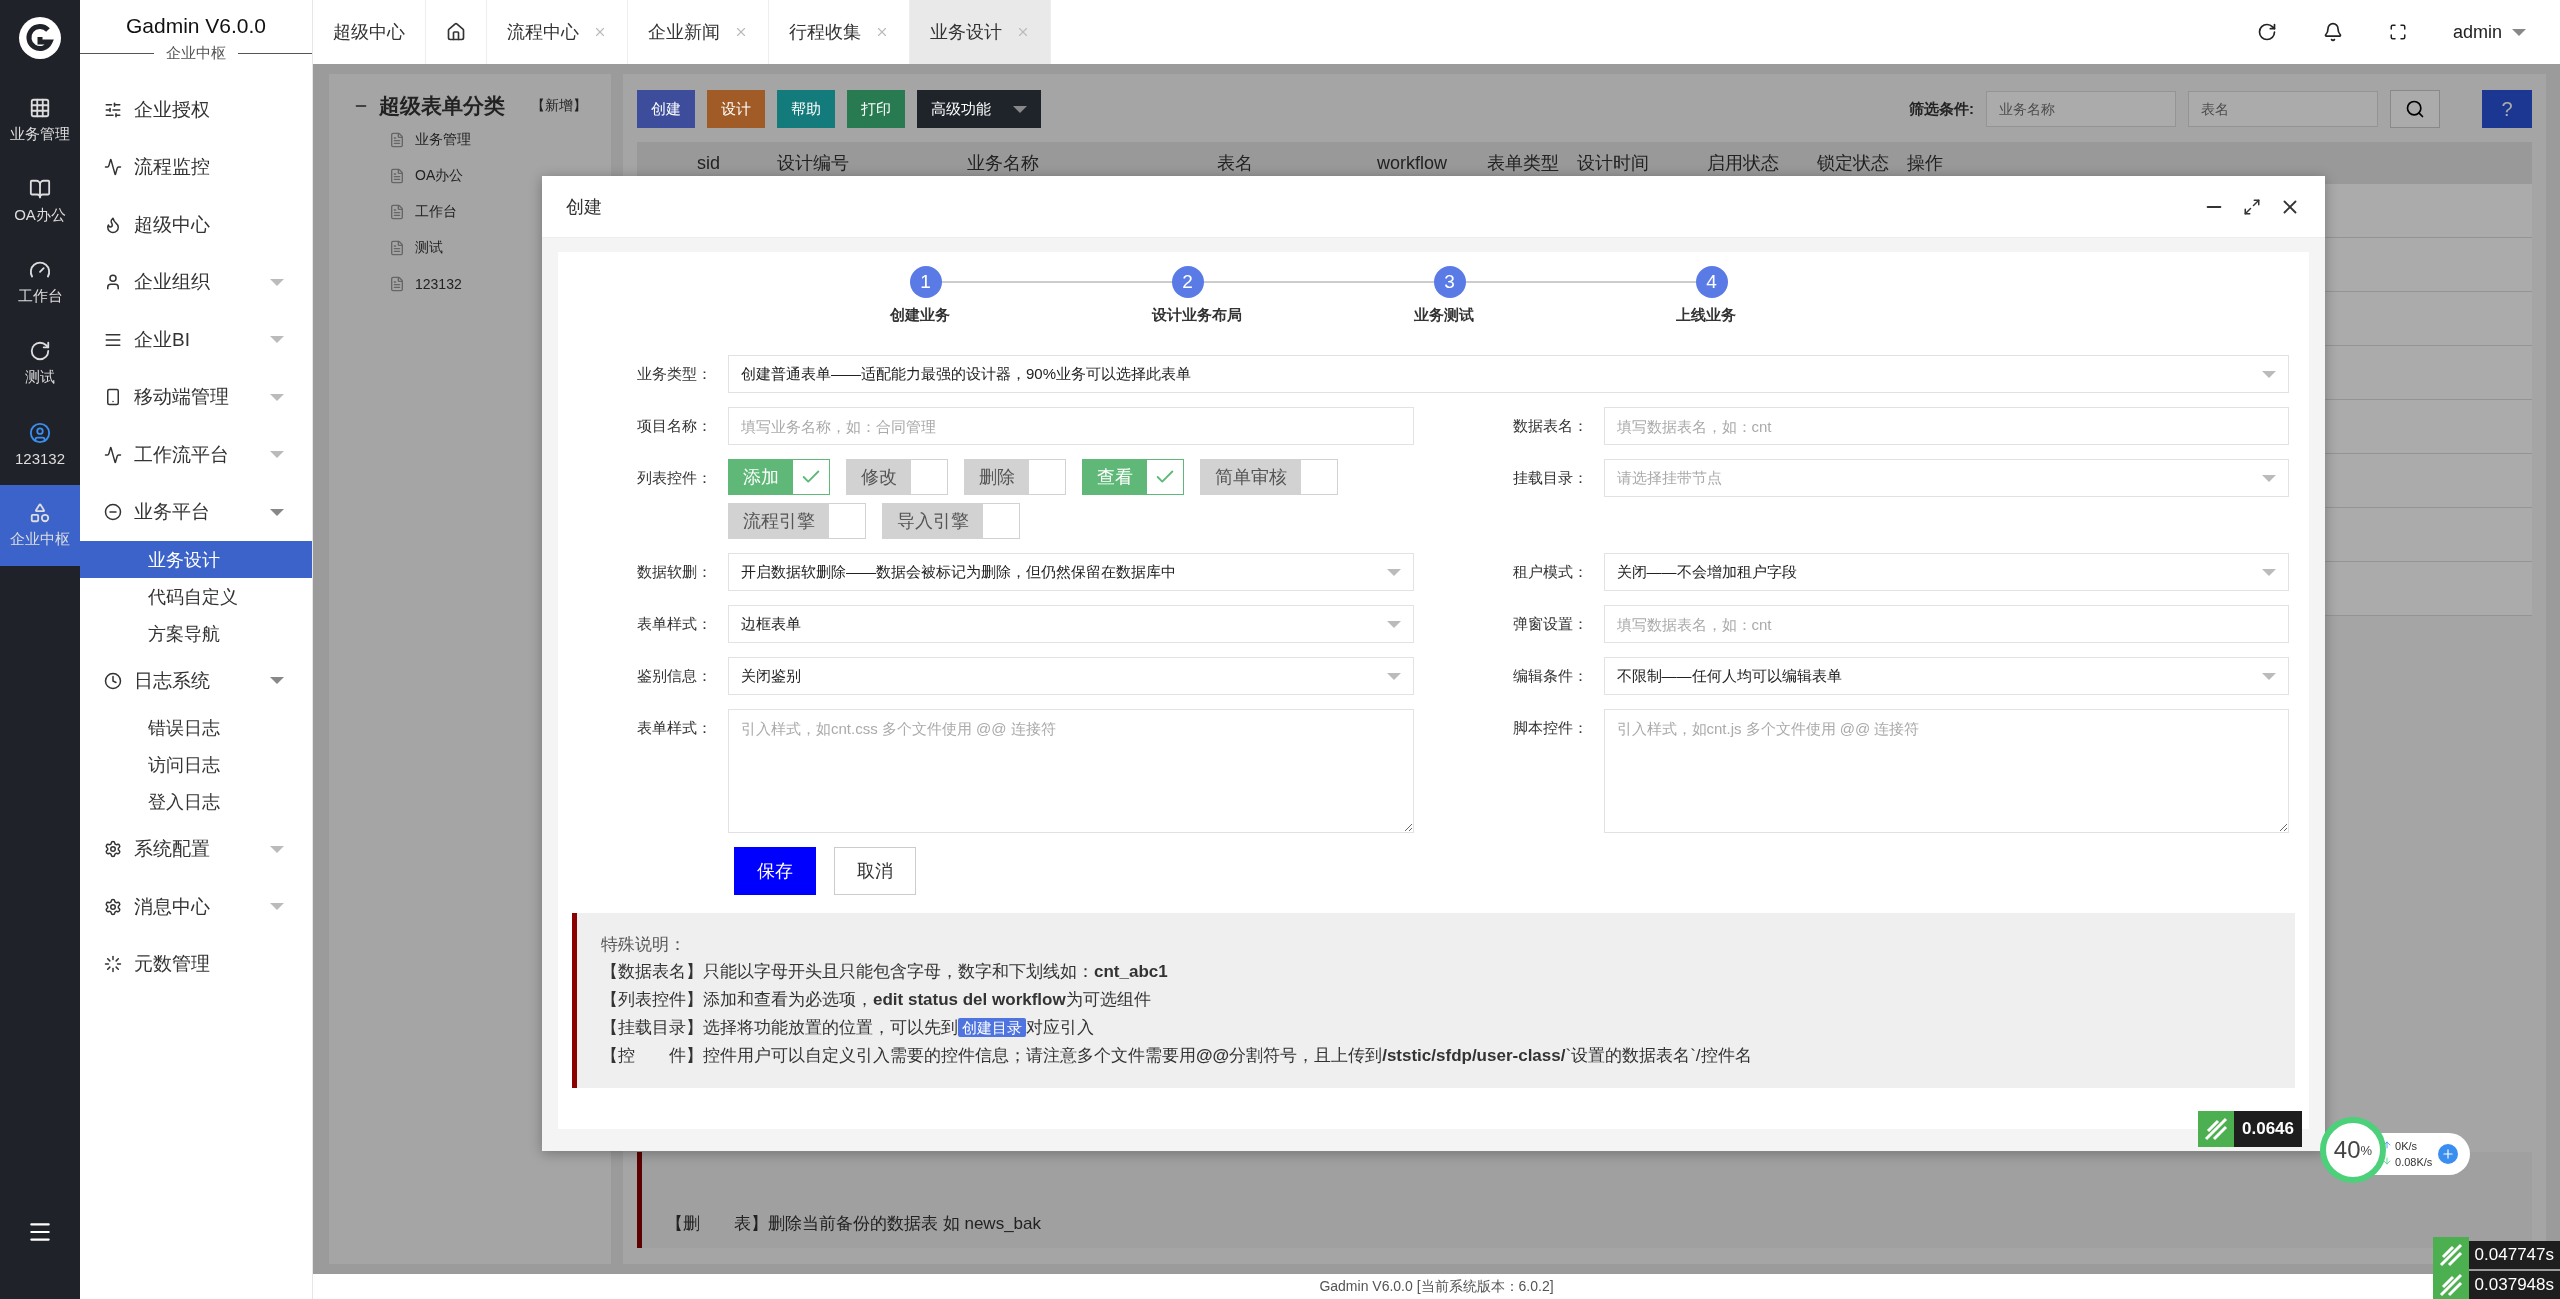 This screenshot has width=2560, height=1299. Describe the element at coordinates (196, 596) in the screenshot. I see `sidebar-subitem: 代码自定义` at that location.